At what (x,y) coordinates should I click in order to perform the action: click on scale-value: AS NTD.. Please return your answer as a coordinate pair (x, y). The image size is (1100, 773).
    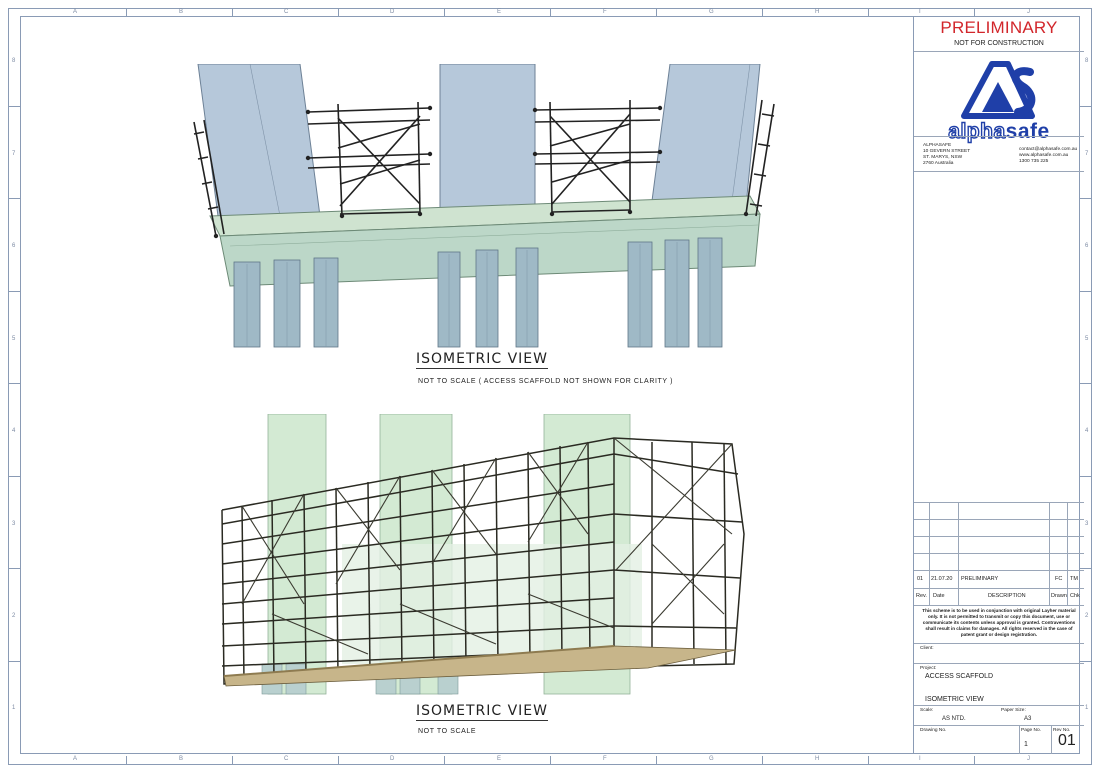
    Looking at the image, I should click on (954, 719).